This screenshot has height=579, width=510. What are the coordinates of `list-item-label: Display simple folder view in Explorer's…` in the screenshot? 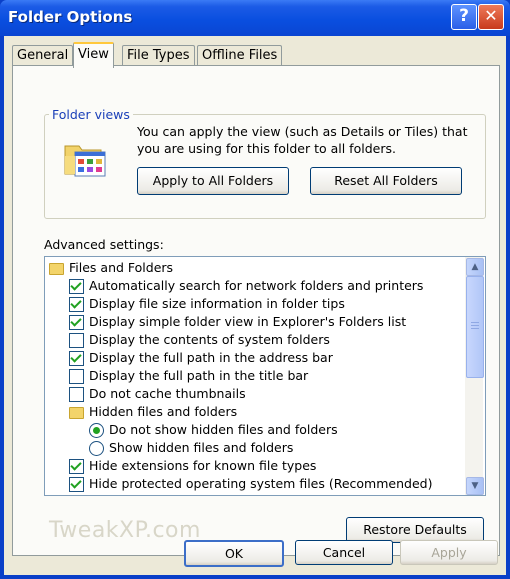 It's located at (248, 321).